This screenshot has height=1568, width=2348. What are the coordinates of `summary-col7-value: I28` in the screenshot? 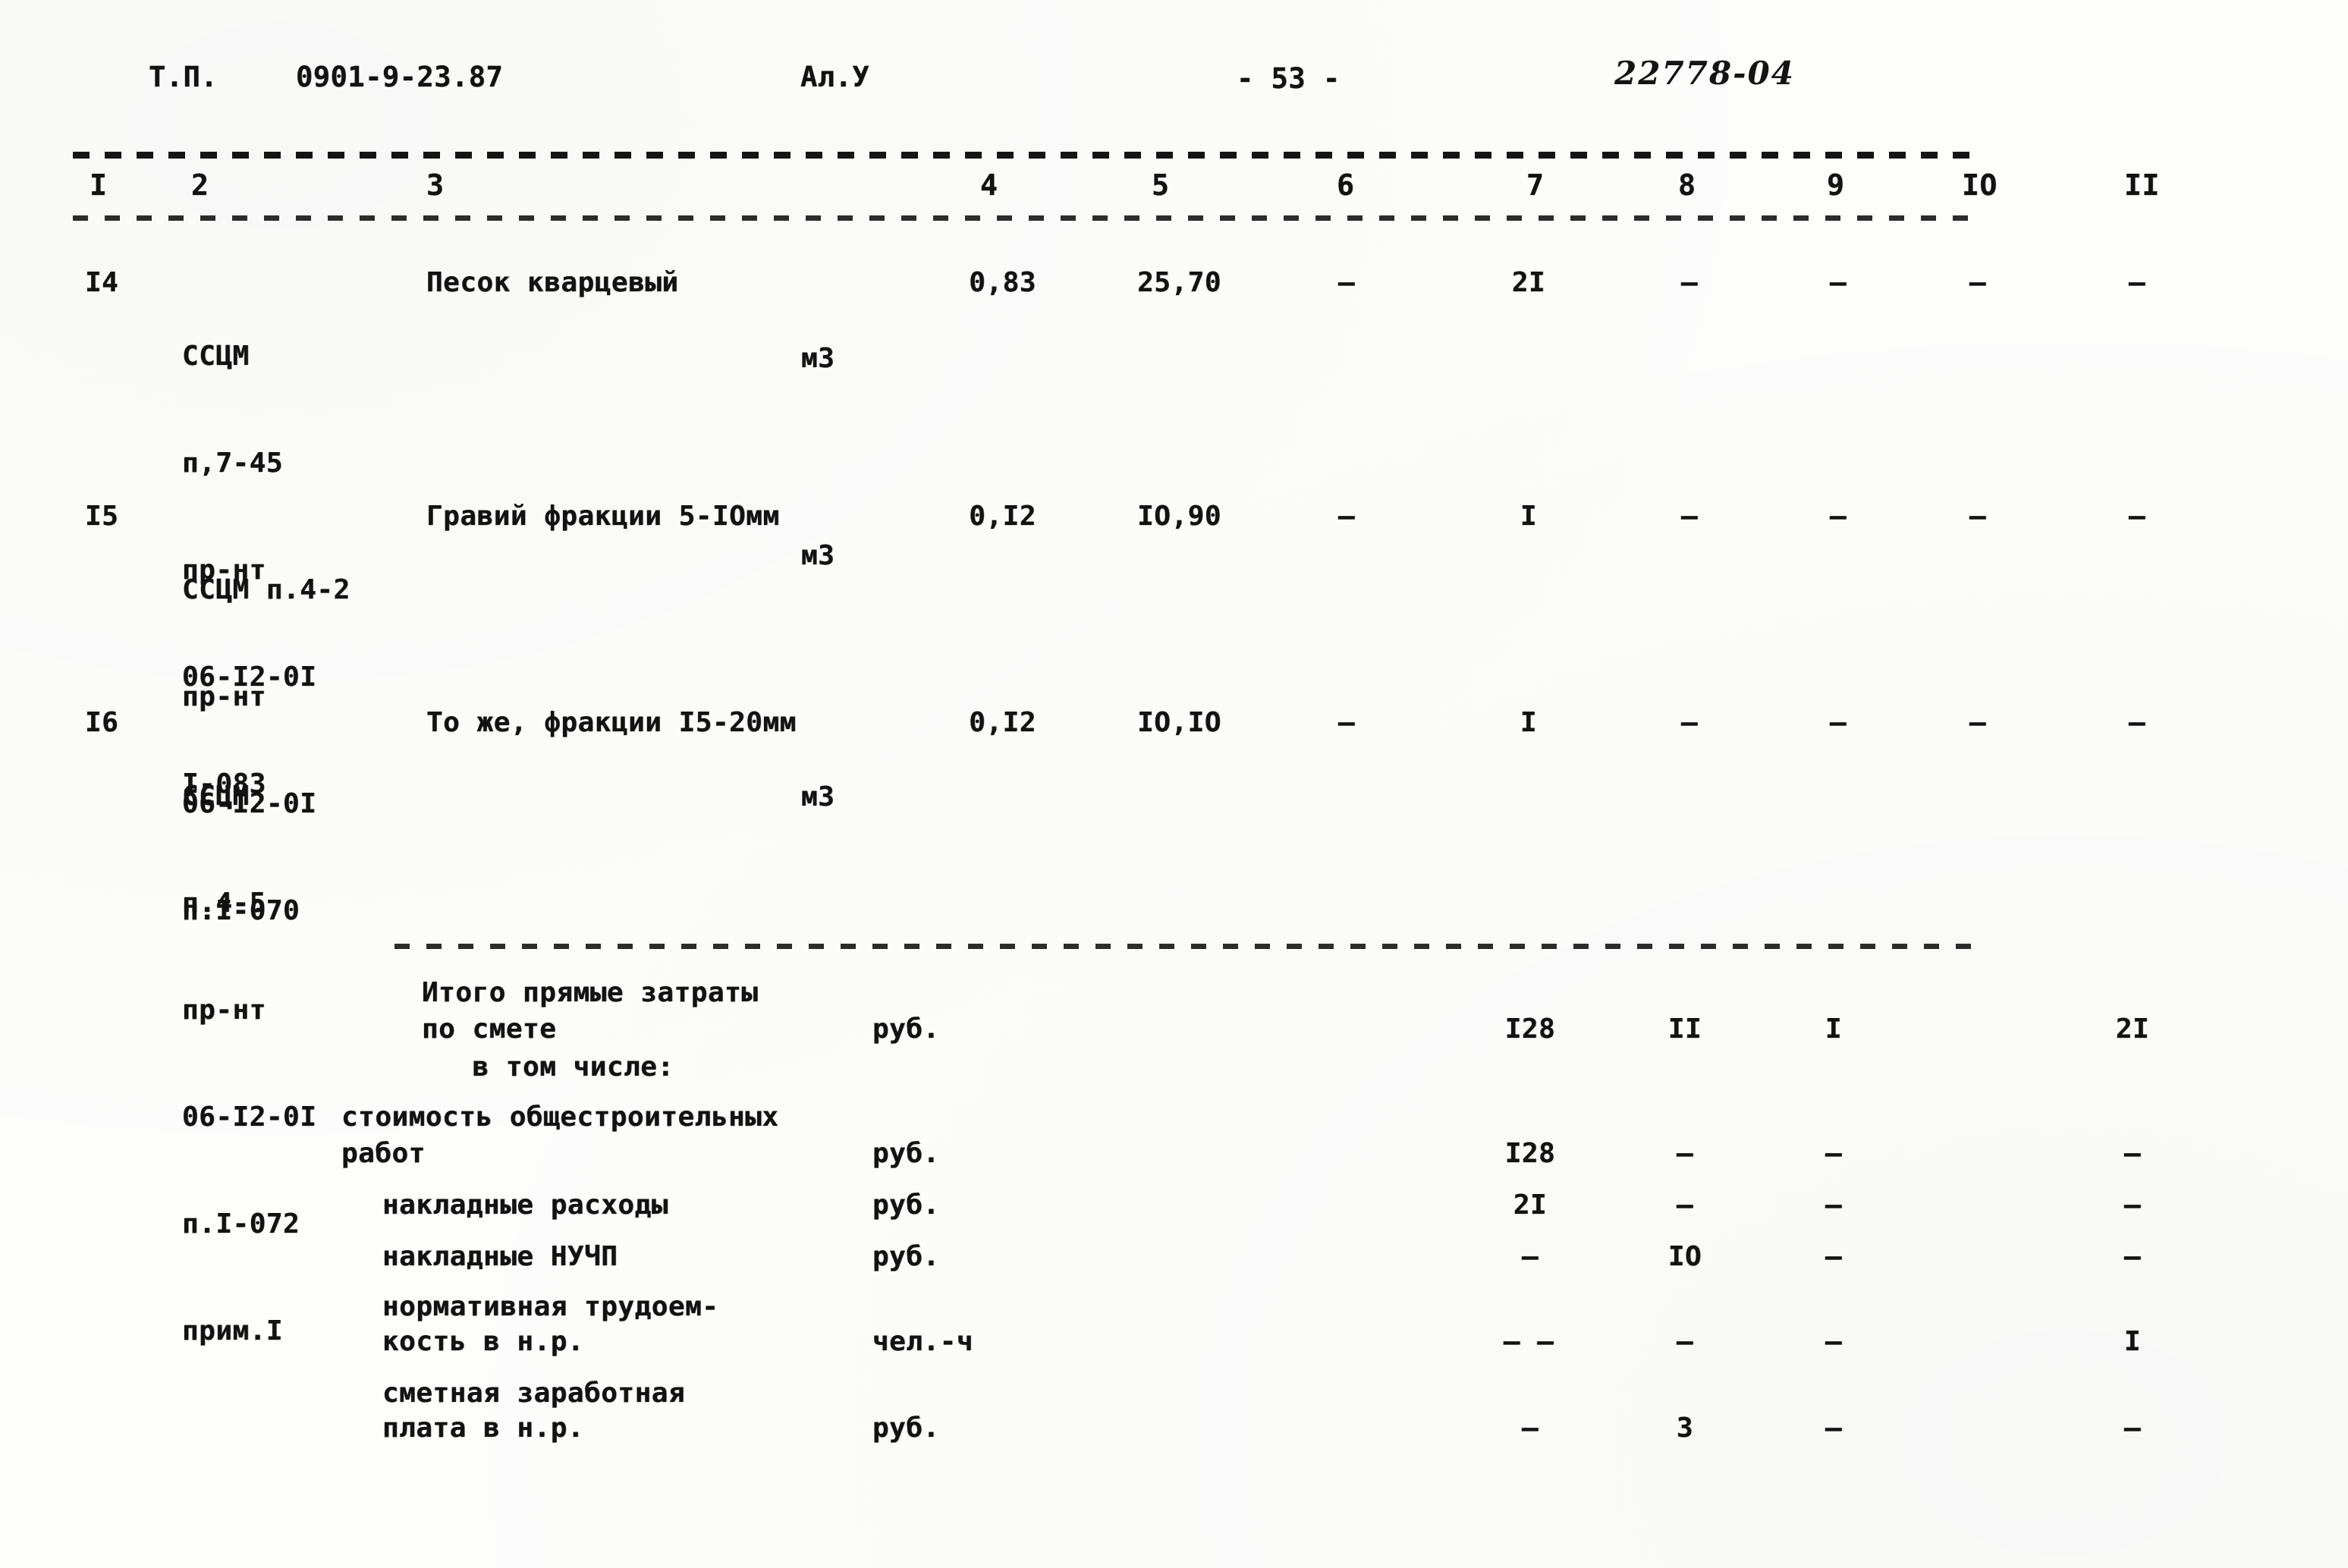 It's located at (1530, 1029).